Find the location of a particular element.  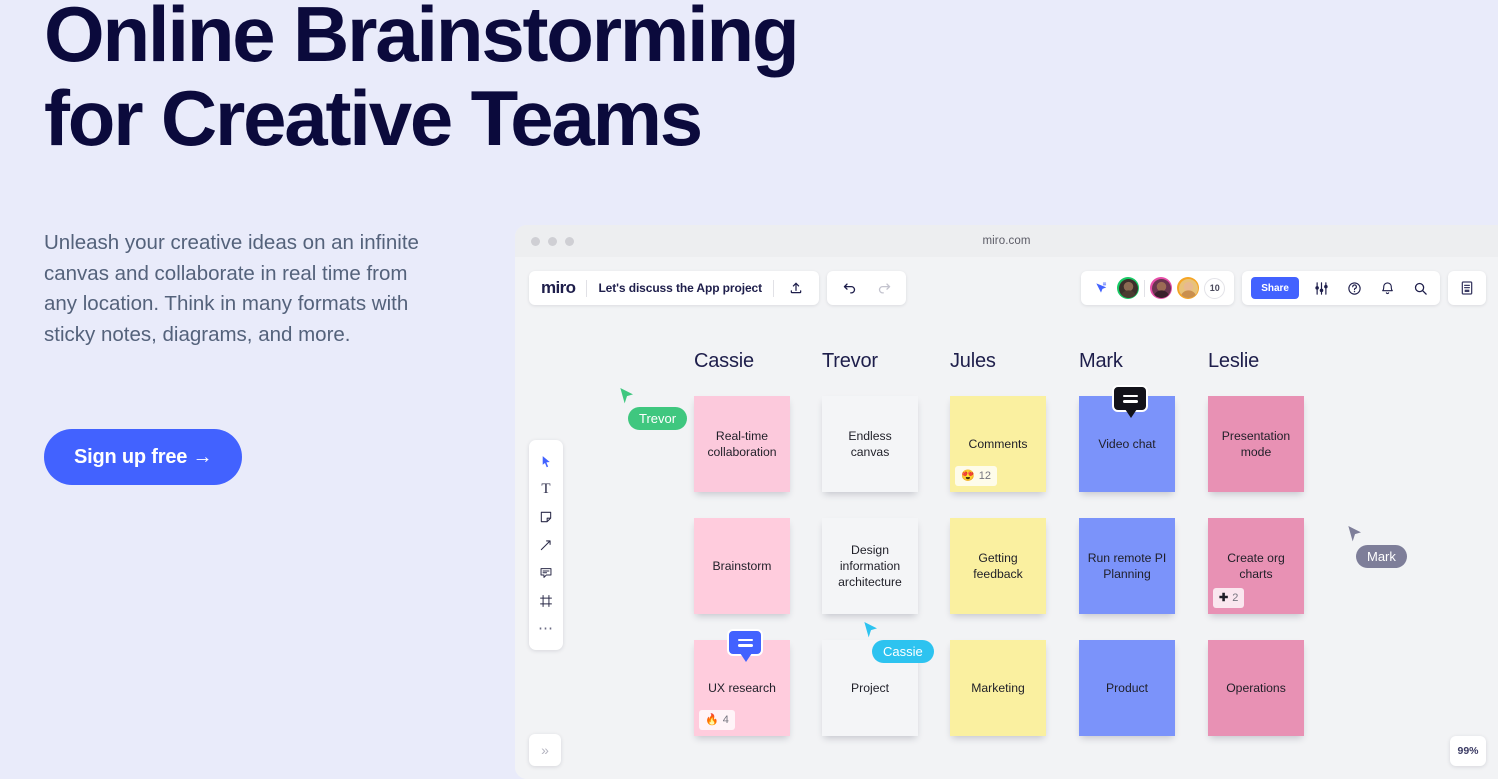

cursor-label-mark: Mark is located at coordinates (1381, 556).